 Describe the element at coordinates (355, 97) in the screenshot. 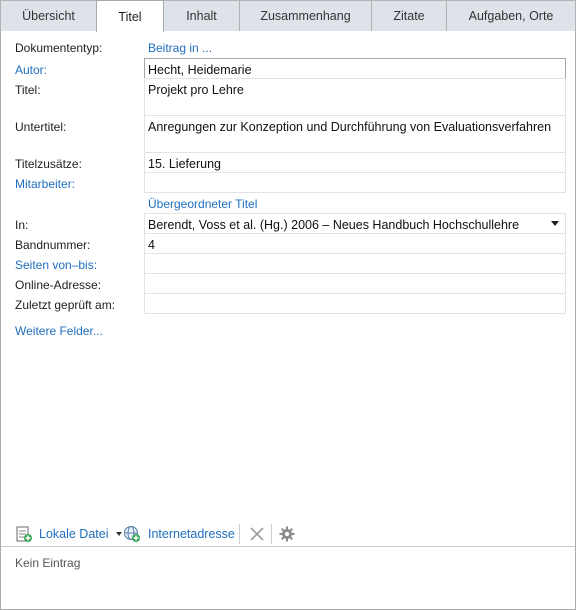

I see `title-field: Projekt pro Lehre` at that location.